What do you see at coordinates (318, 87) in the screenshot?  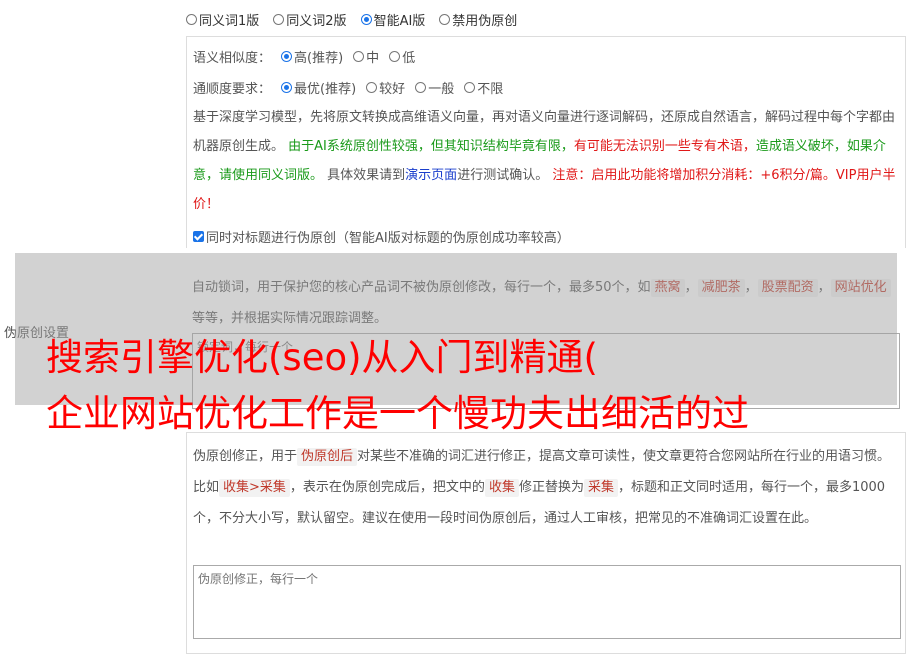 I see `fluency-best-radio: 最优(推荐)` at bounding box center [318, 87].